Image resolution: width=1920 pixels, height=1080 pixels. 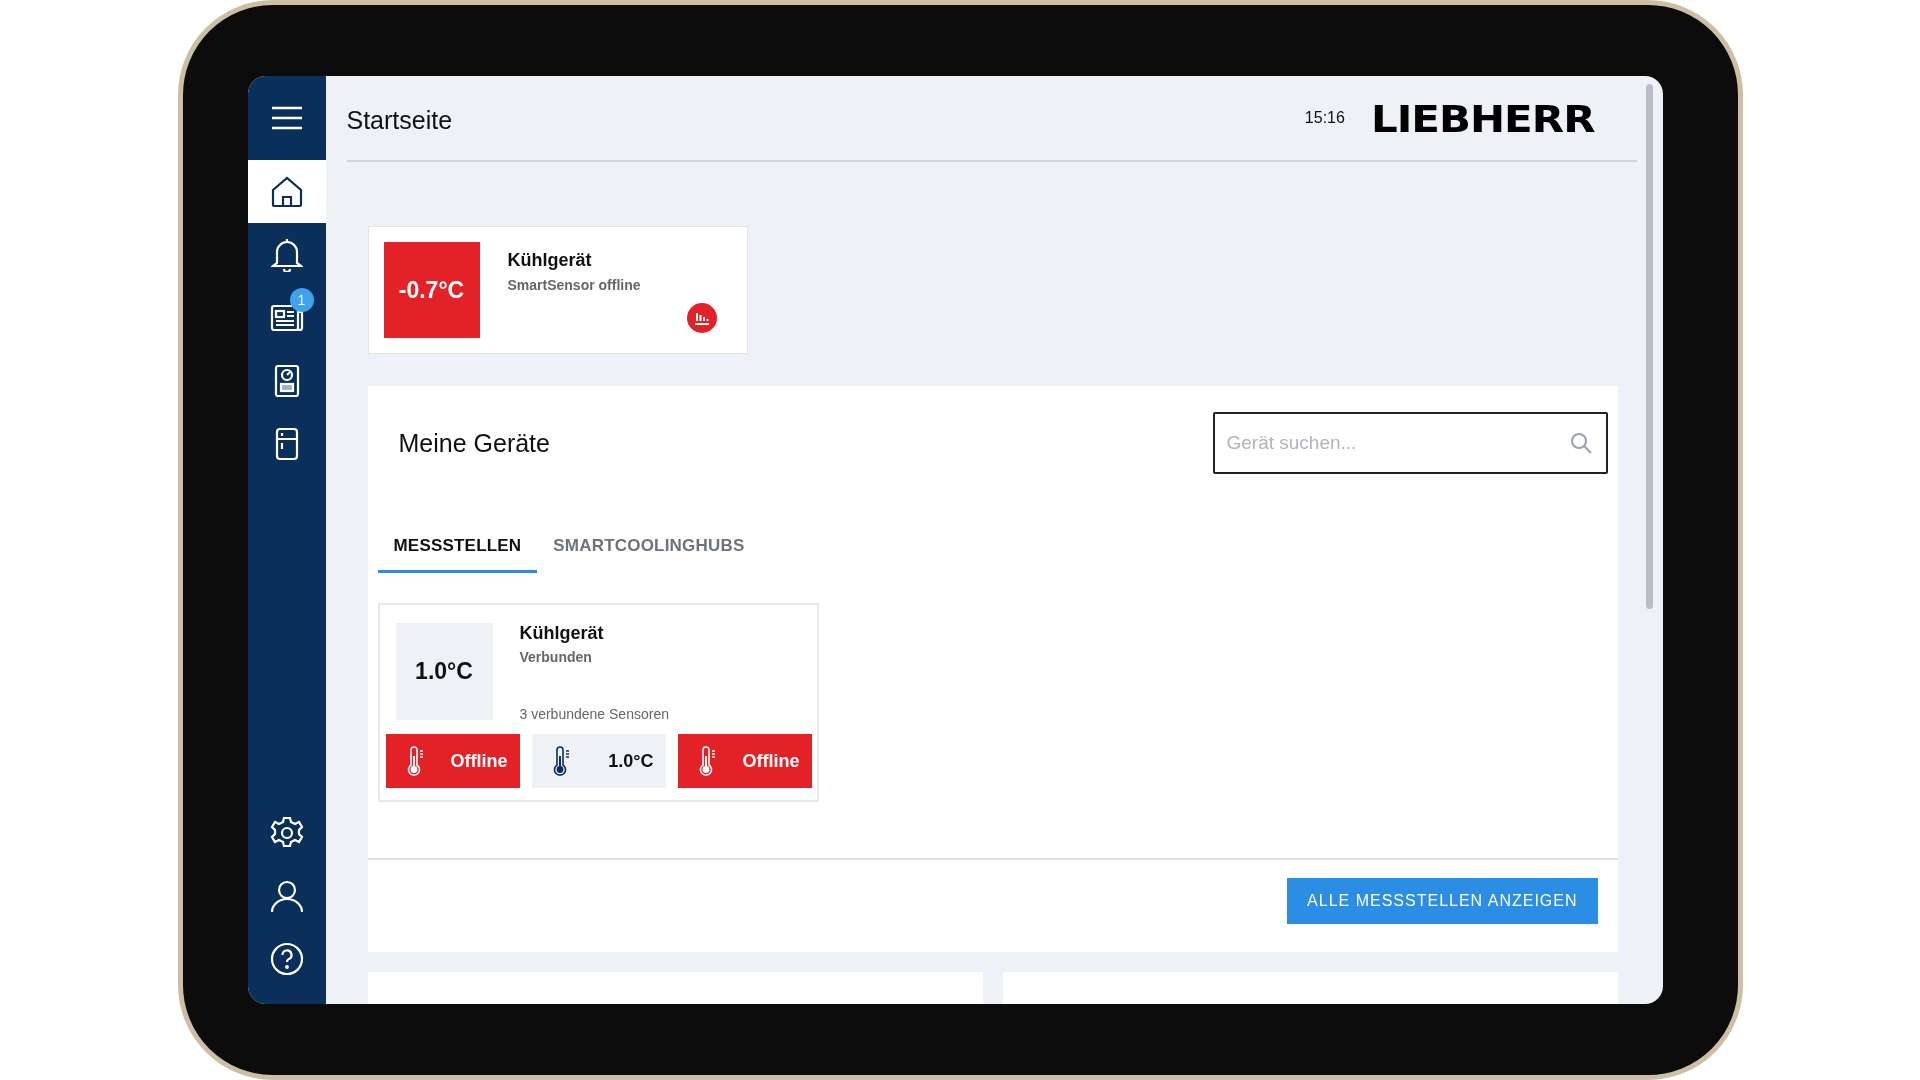 I want to click on fridge-icon, so click(x=286, y=443).